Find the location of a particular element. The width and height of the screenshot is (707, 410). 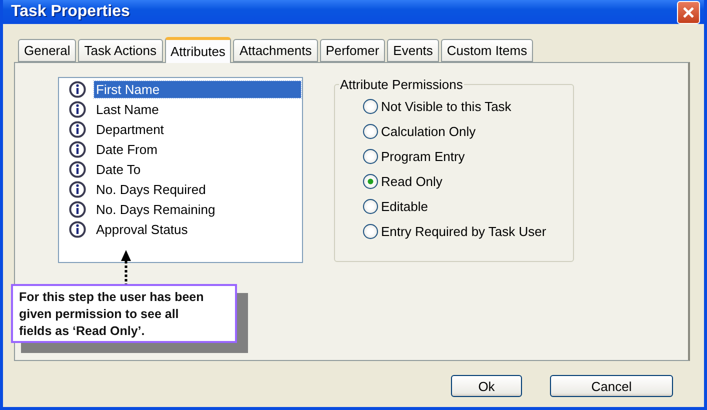

list-item: No. Days Required is located at coordinates (151, 189).